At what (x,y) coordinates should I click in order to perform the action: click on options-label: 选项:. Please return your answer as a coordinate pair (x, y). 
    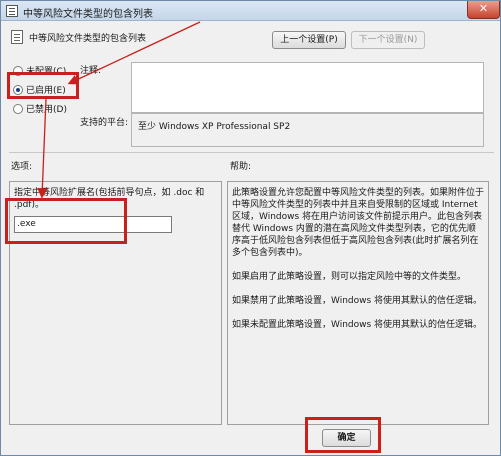
    Looking at the image, I should click on (22, 167).